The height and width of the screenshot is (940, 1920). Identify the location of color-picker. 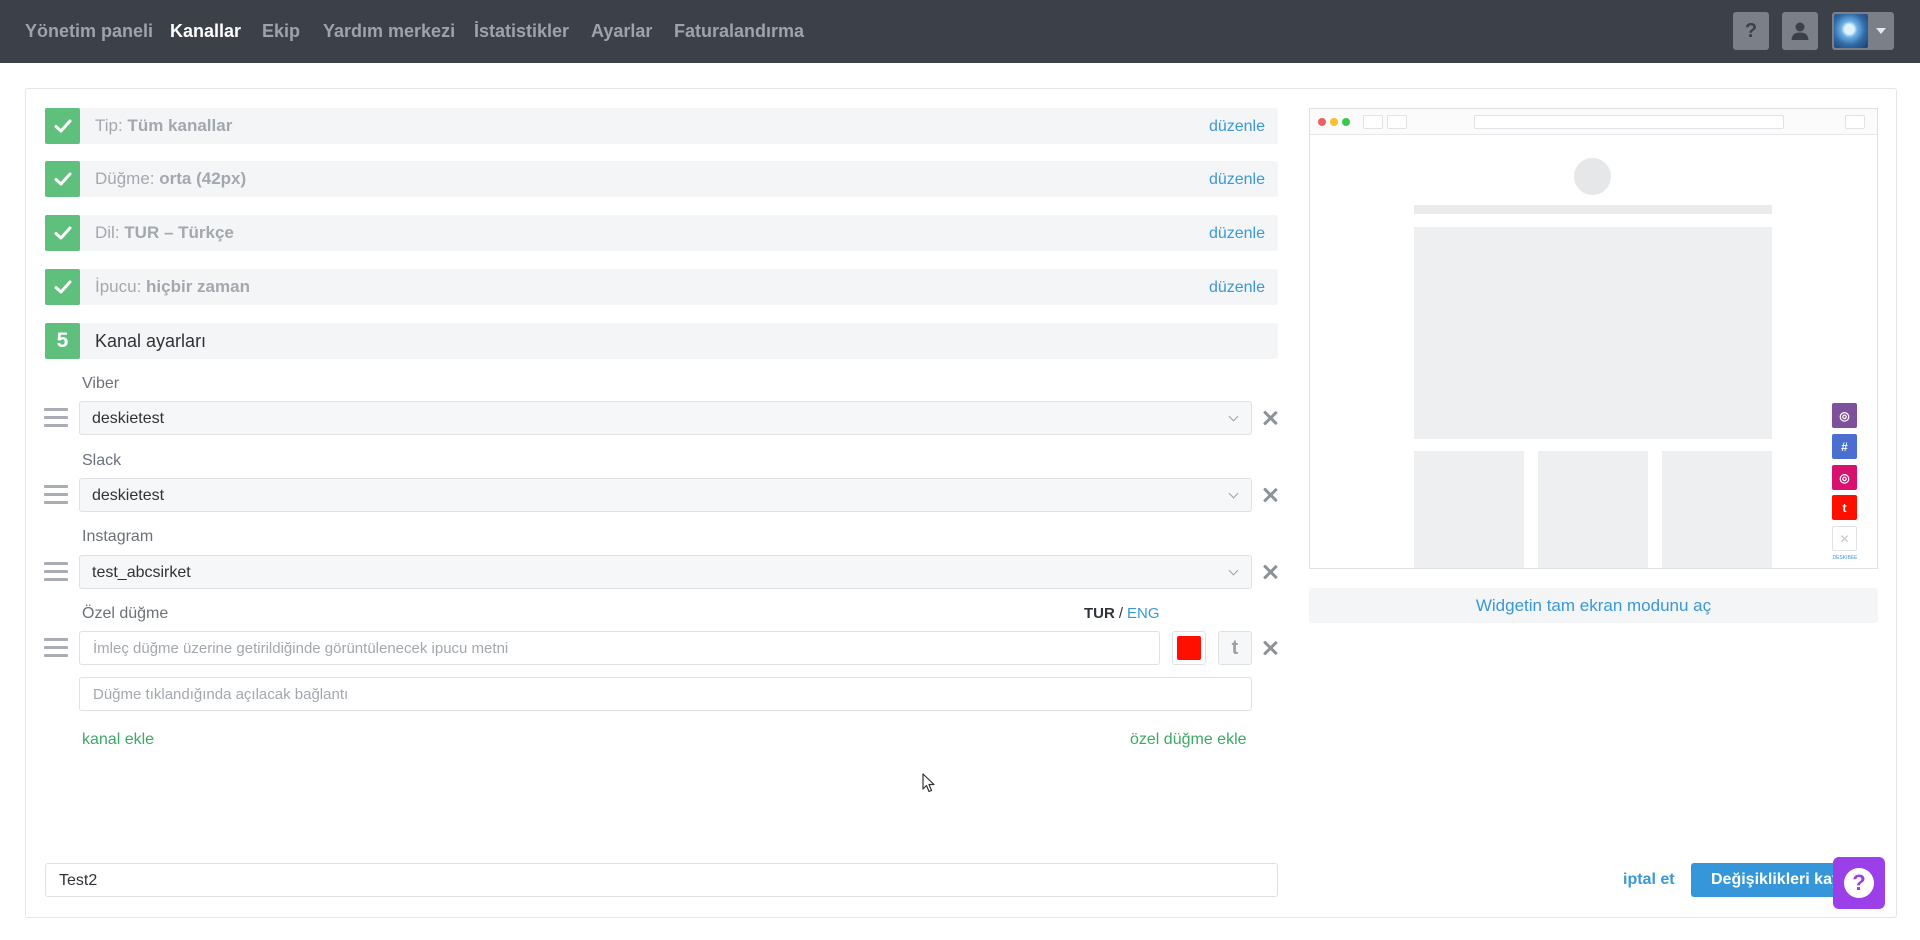
(1189, 648).